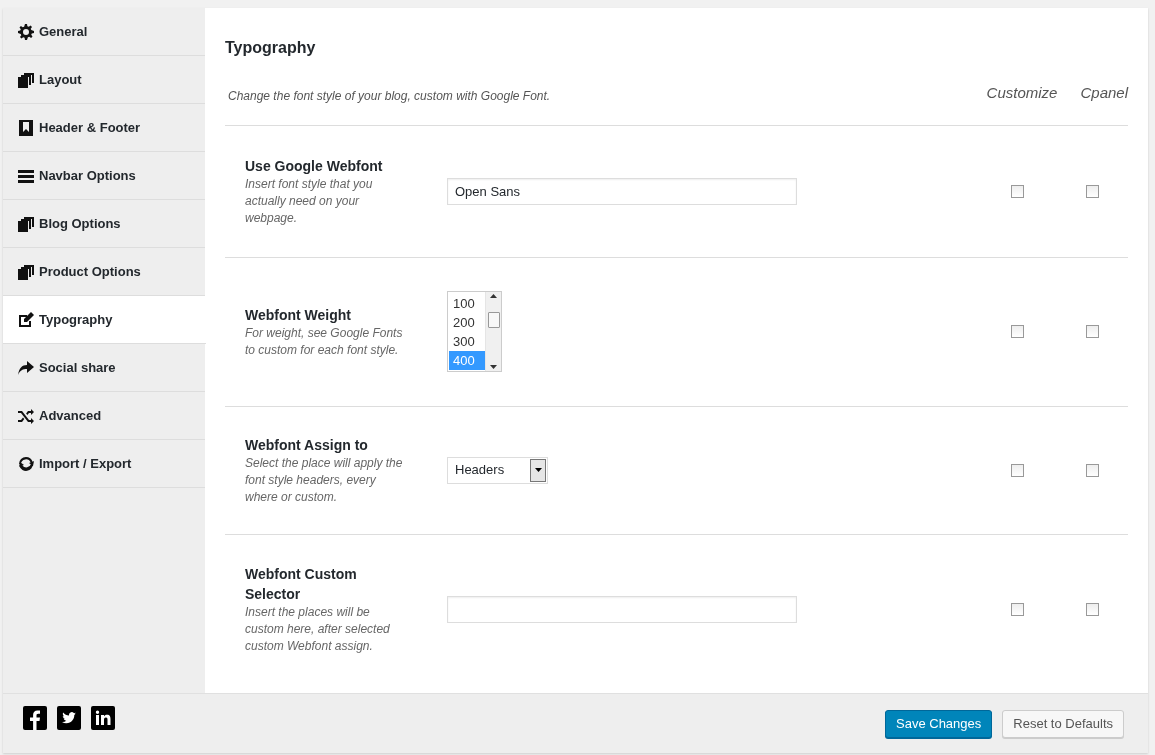 This screenshot has width=1155, height=755. Describe the element at coordinates (104, 128) in the screenshot. I see `sidebar-tab: Header & Footer` at that location.